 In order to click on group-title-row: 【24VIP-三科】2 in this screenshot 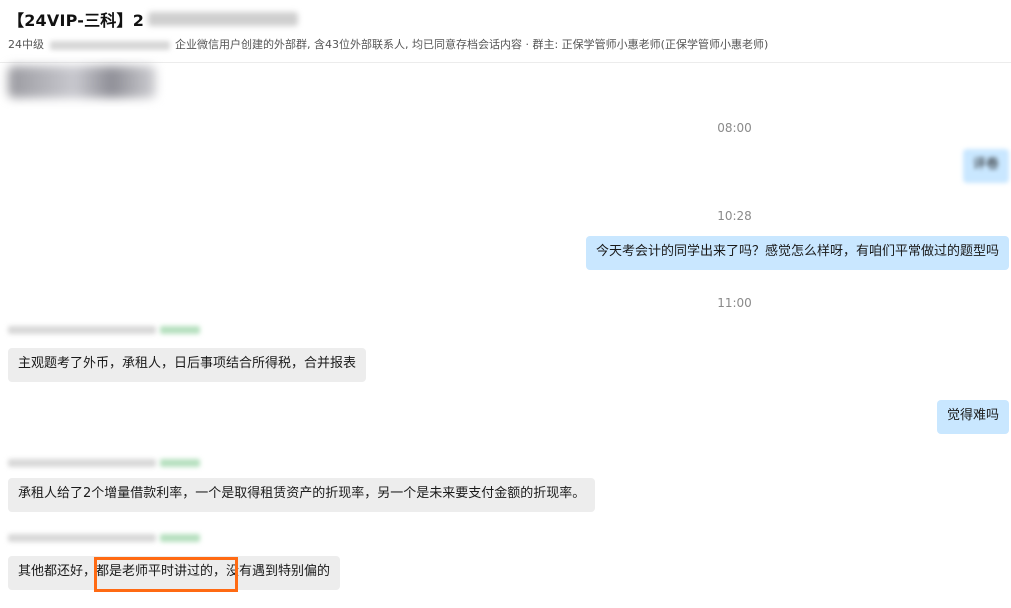, I will do `click(153, 19)`.